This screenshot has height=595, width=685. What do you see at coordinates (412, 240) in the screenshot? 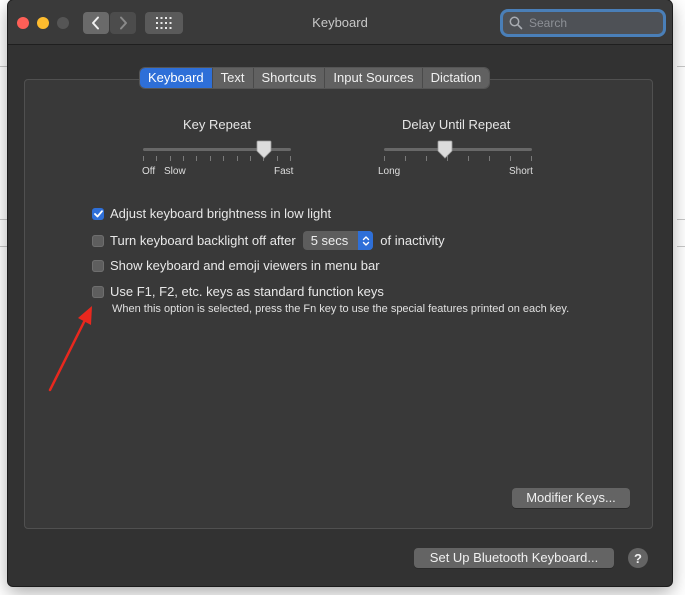
I see `backlight-suffix: of inactivity` at bounding box center [412, 240].